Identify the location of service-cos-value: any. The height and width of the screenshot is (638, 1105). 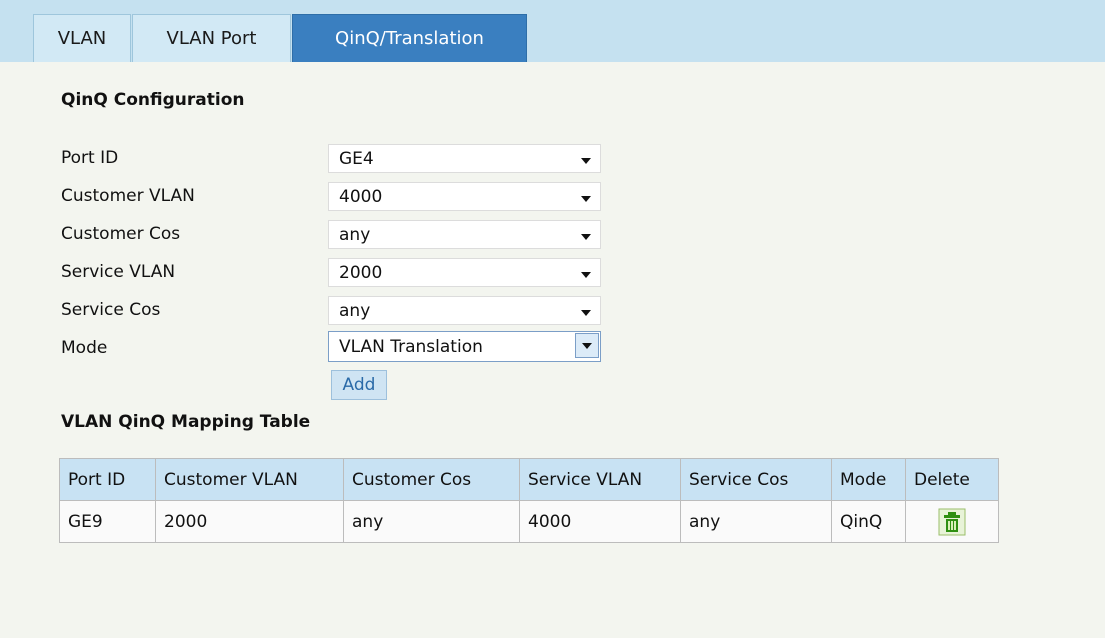
(355, 311).